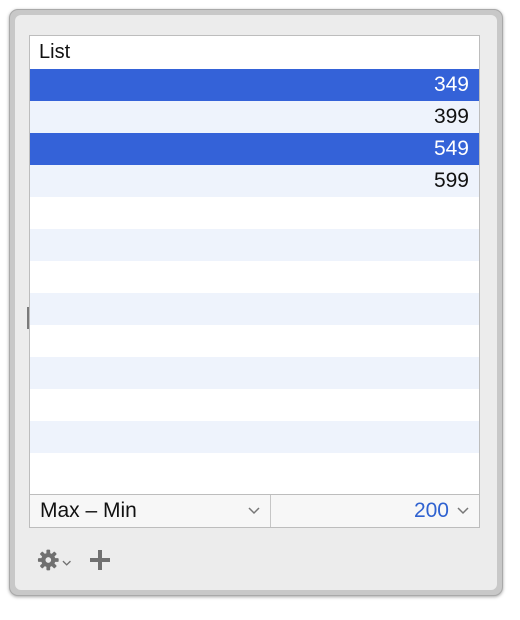 The height and width of the screenshot is (620, 520). I want to click on list-header: List, so click(254, 52).